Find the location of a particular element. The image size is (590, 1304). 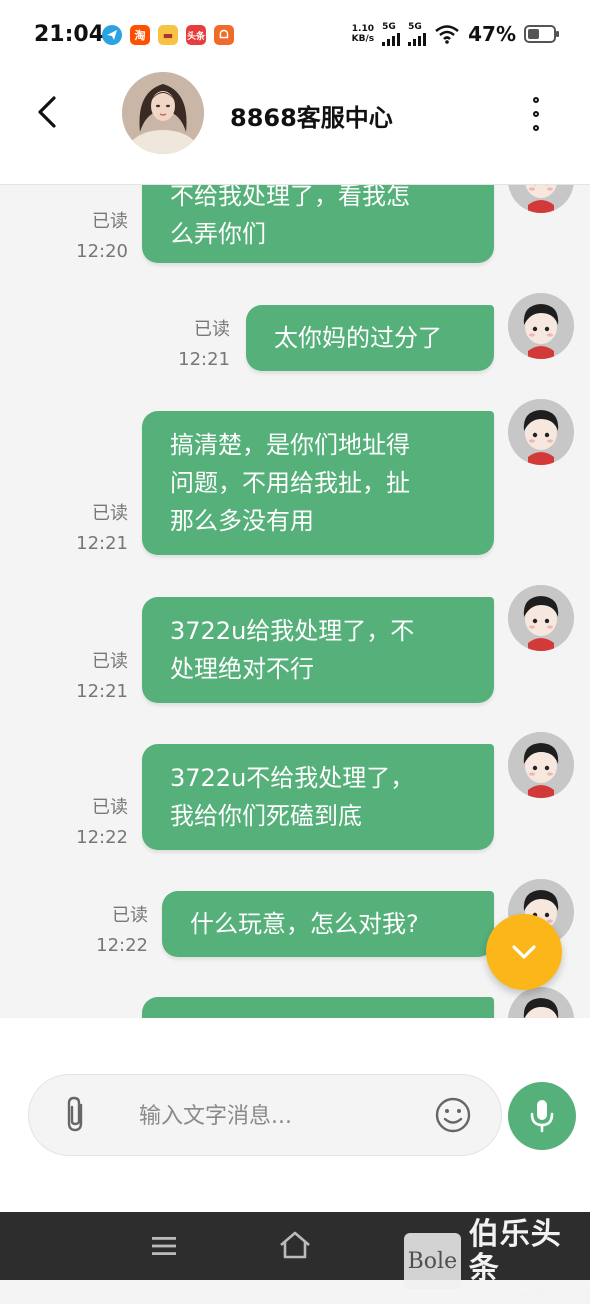

emoji-icon is located at coordinates (453, 1115).